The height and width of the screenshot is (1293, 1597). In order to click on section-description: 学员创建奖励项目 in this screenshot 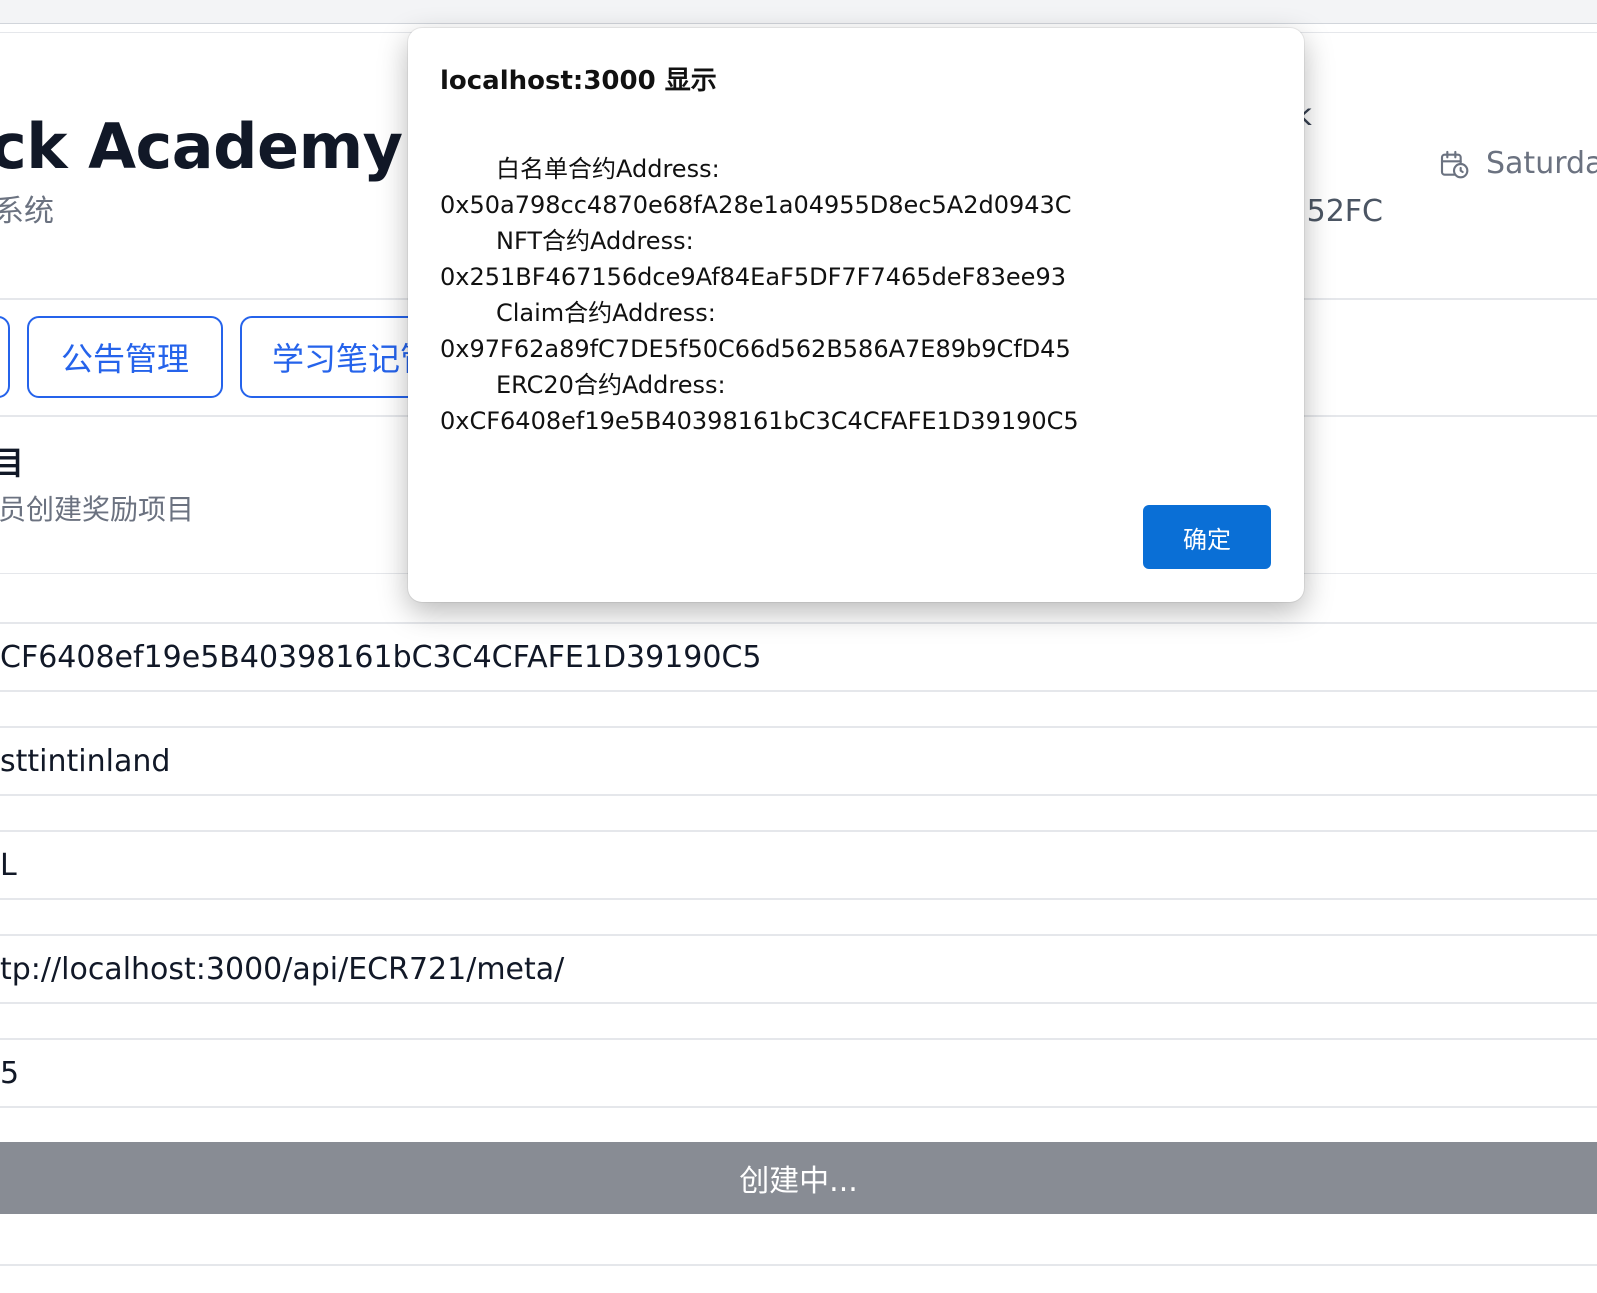, I will do `click(97, 509)`.